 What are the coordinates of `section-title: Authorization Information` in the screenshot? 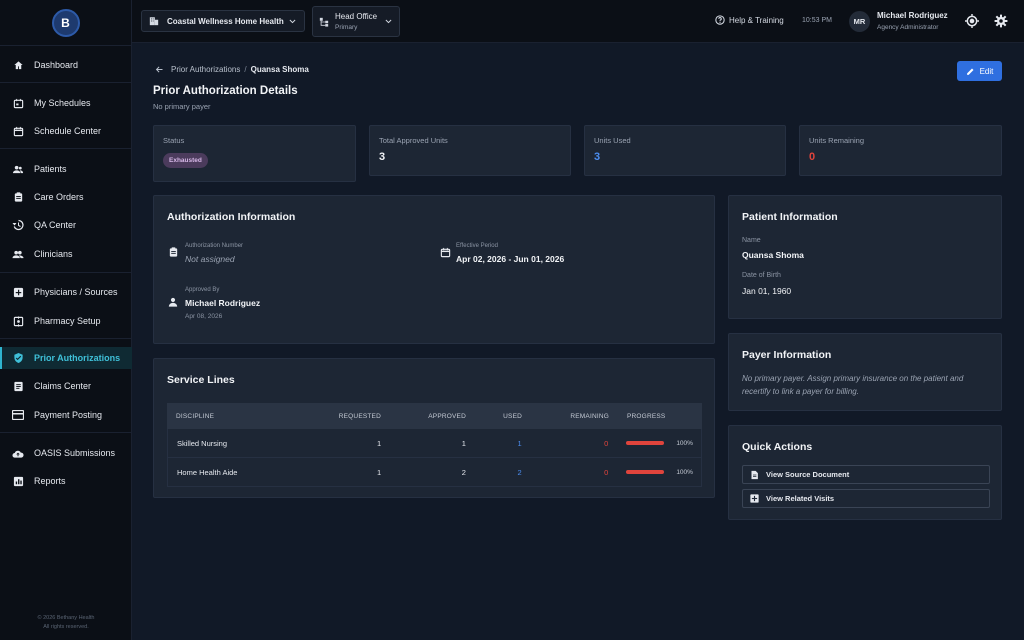 It's located at (231, 217).